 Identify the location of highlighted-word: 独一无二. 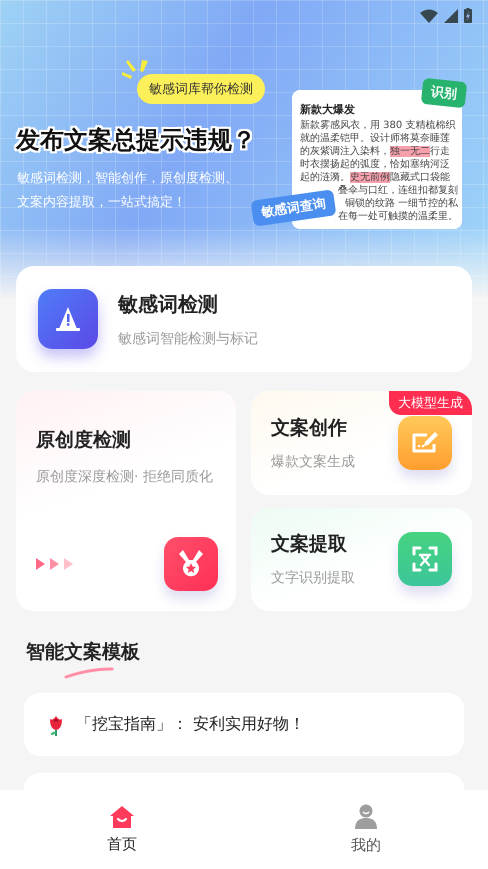
(410, 151).